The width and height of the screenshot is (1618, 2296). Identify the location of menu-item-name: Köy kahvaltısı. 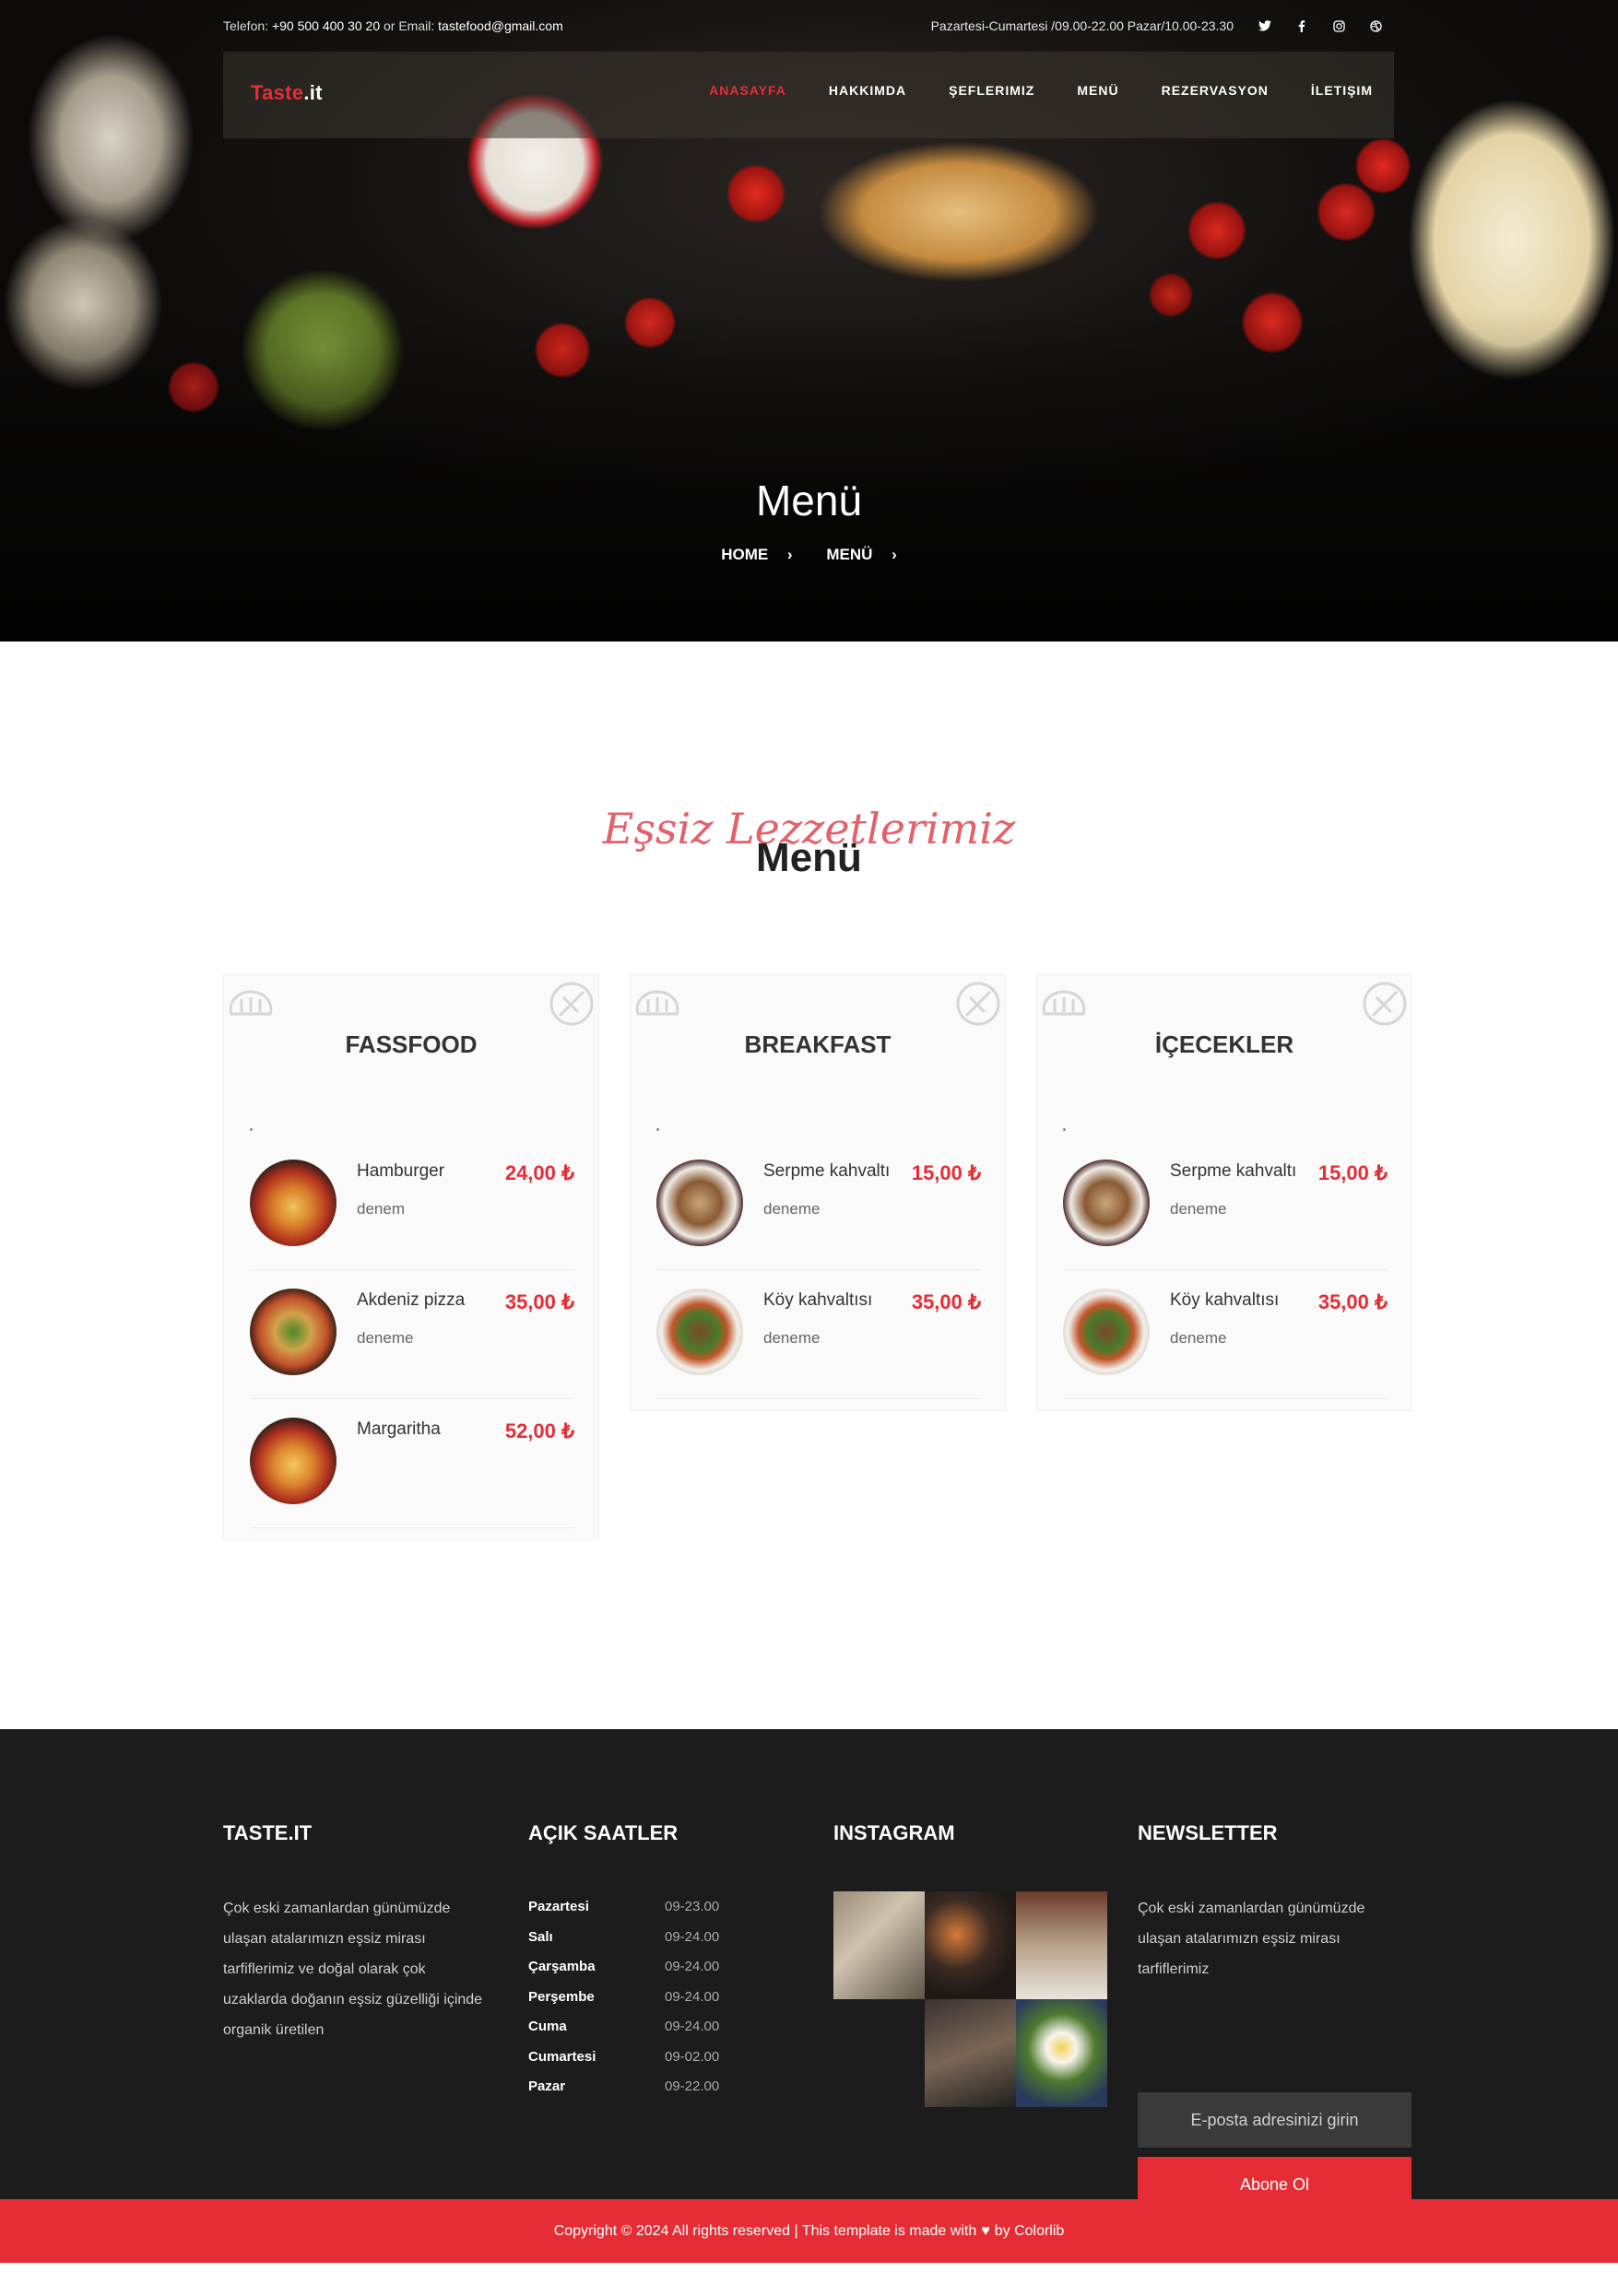
(818, 1300).